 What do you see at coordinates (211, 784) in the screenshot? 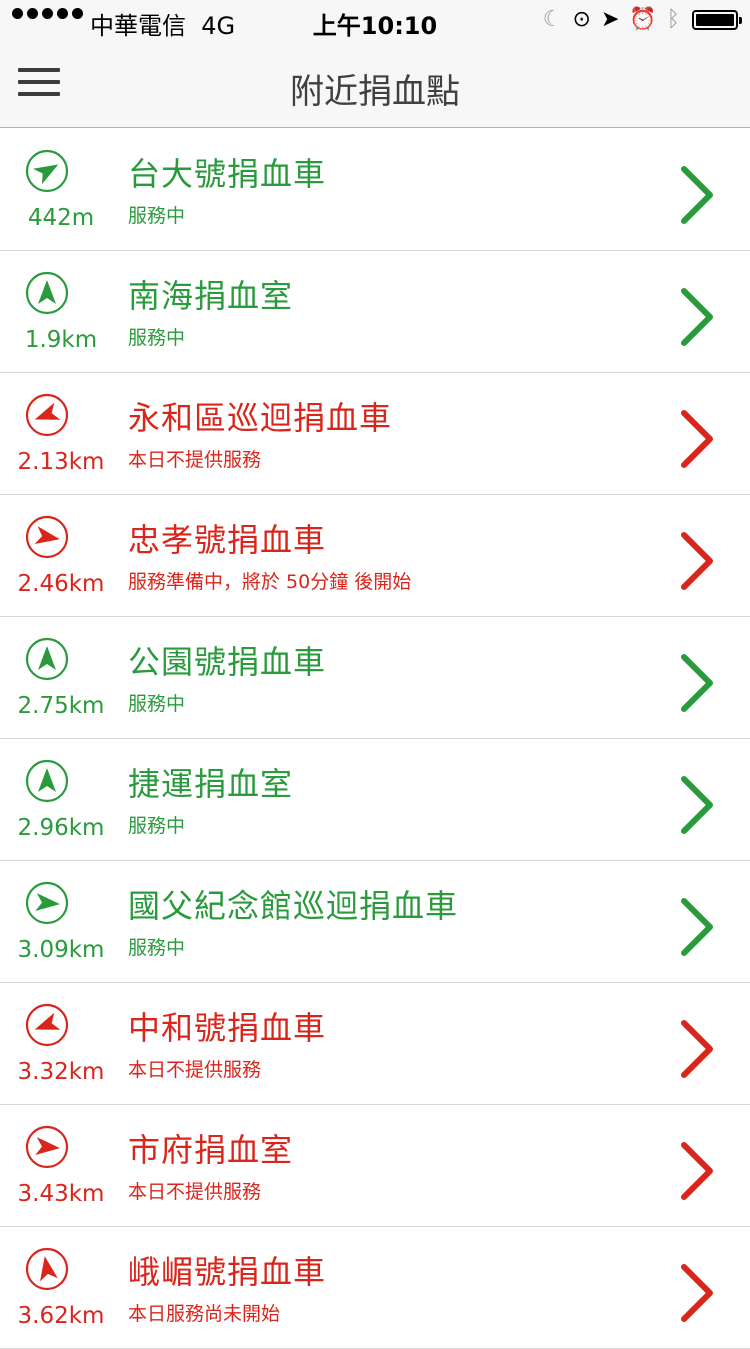
I see `site-name: 捷運捐血室` at bounding box center [211, 784].